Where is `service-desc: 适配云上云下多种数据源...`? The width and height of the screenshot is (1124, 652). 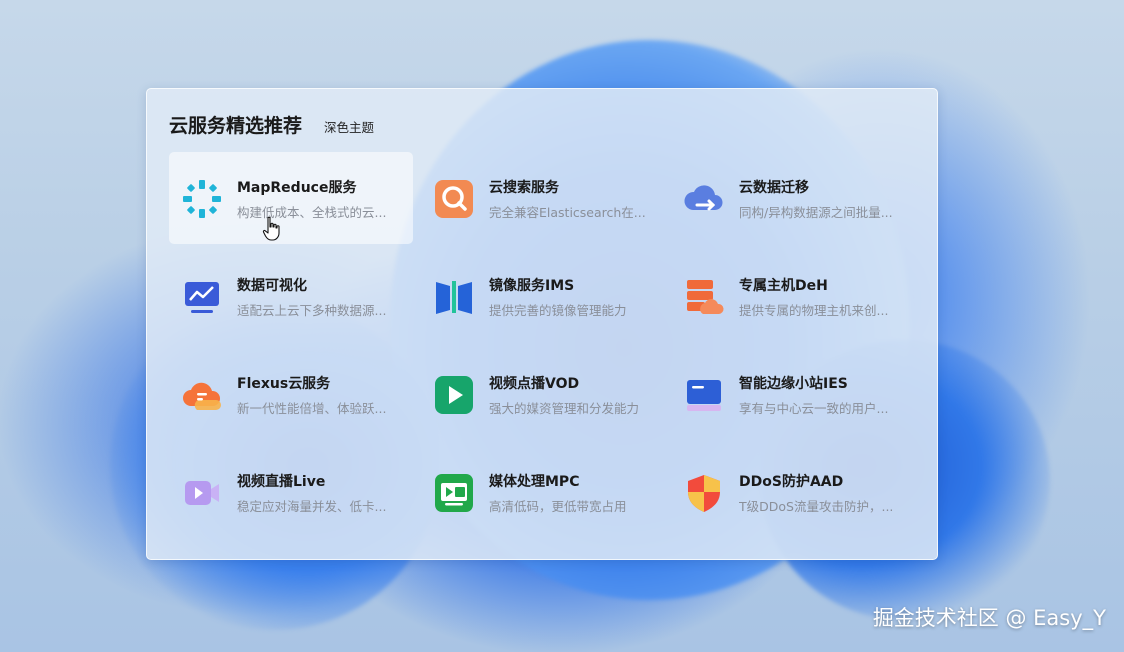 service-desc: 适配云上云下多种数据源... is located at coordinates (312, 310).